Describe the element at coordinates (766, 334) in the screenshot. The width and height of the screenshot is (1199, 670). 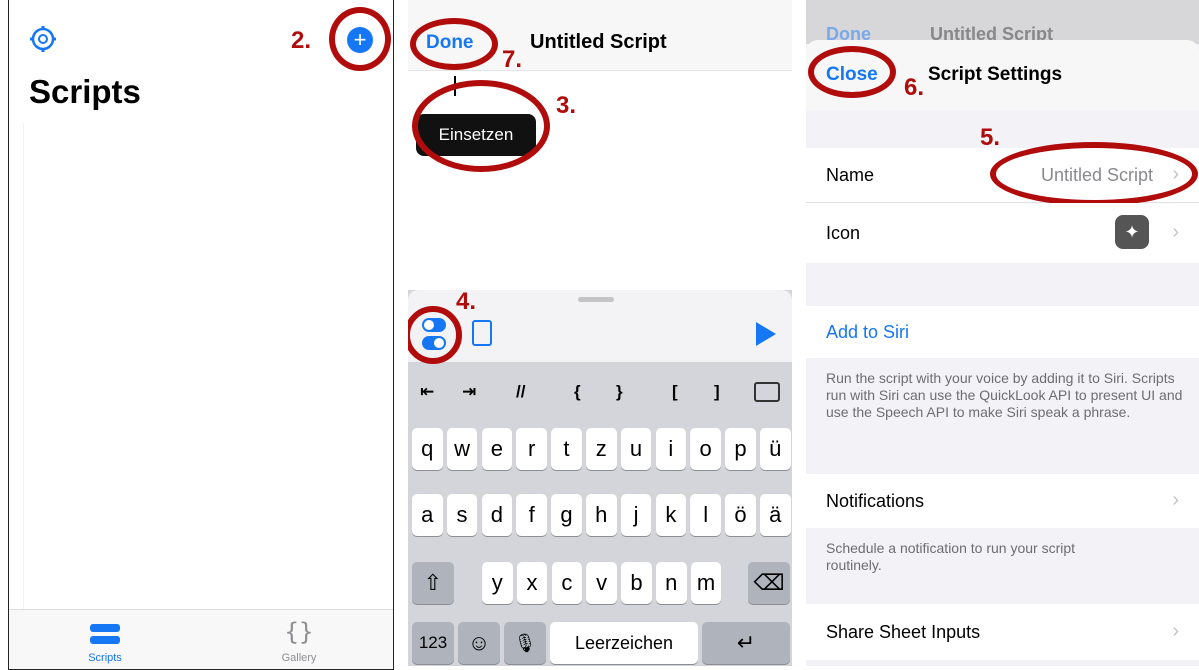
I see `run-play-icon` at that location.